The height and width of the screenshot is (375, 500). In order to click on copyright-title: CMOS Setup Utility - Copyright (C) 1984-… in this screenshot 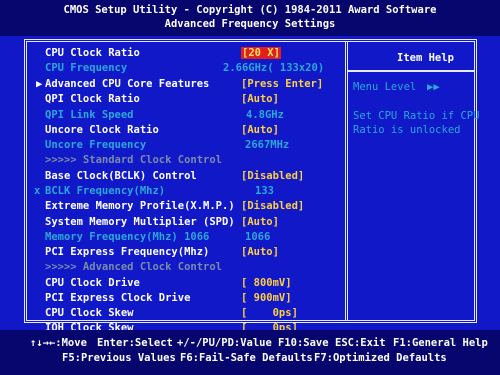, I will do `click(250, 10)`.